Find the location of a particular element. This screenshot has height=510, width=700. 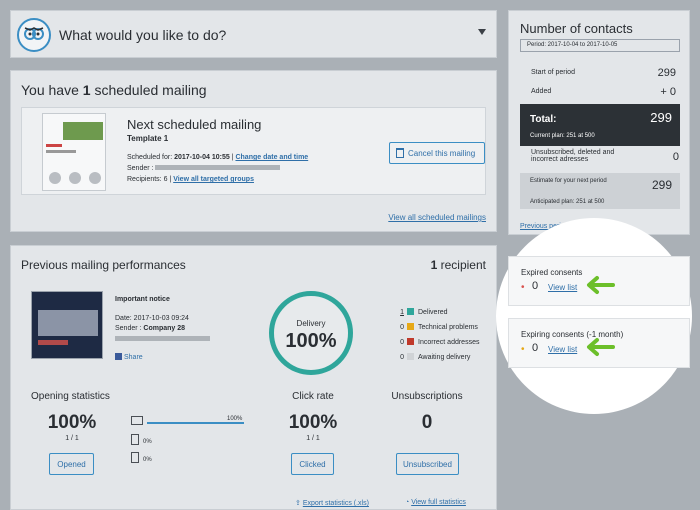

facebook-share-link: Share is located at coordinates (129, 357).